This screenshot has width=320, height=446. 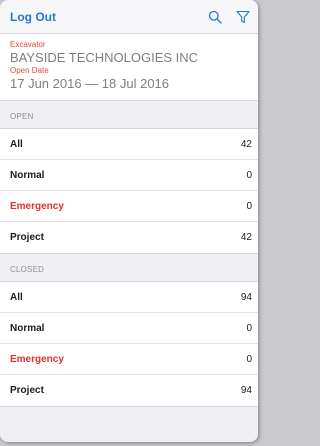 I want to click on closed-row-all: All 94, so click(x=129, y=297).